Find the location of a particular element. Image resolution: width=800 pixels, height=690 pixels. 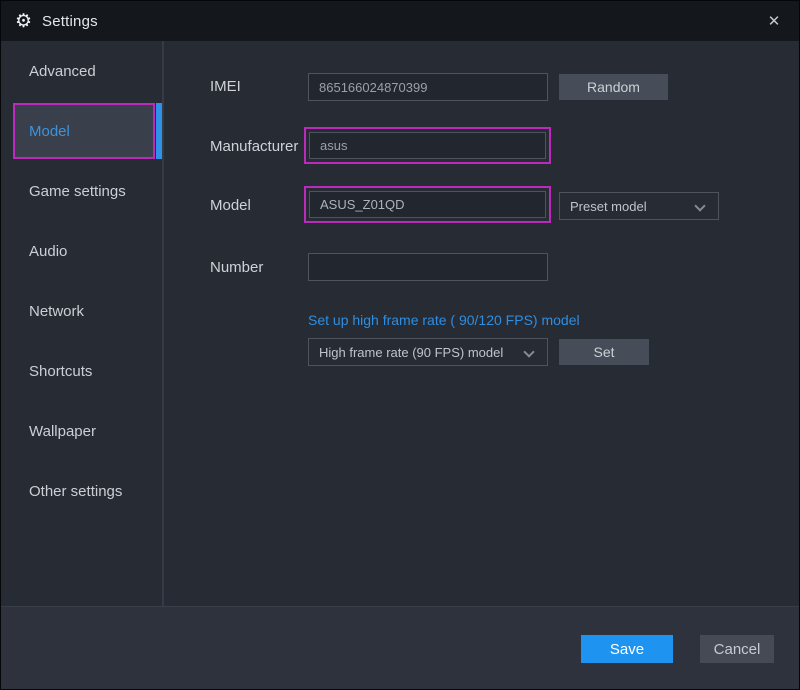

selected-accent-bar is located at coordinates (159, 131).